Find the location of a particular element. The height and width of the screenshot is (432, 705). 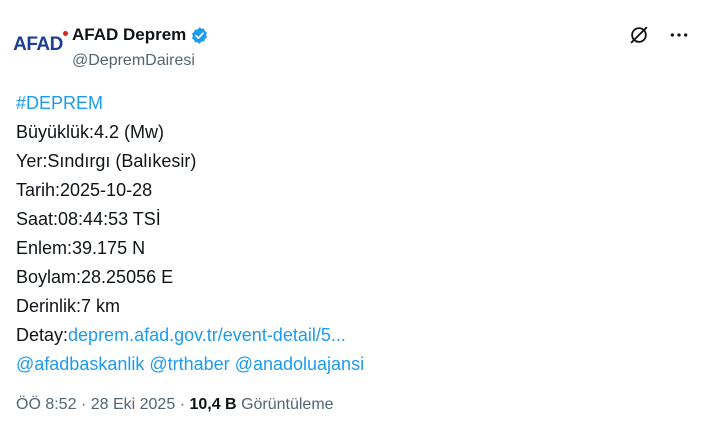

grok-icon is located at coordinates (639, 35).